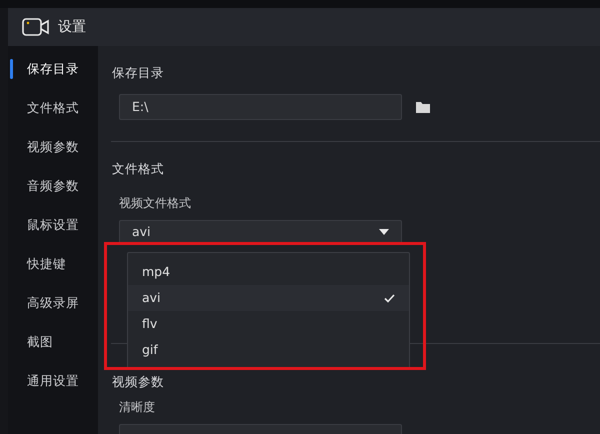 The height and width of the screenshot is (434, 600). What do you see at coordinates (53, 233) in the screenshot?
I see `sidebar-item: 鼠标设置` at bounding box center [53, 233].